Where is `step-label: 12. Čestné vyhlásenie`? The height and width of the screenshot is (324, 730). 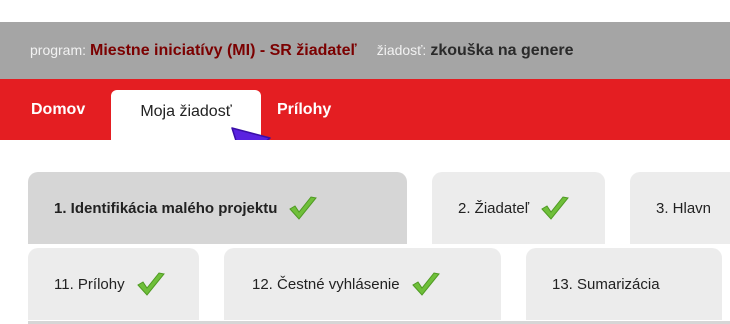 step-label: 12. Čestné vyhlásenie is located at coordinates (326, 284).